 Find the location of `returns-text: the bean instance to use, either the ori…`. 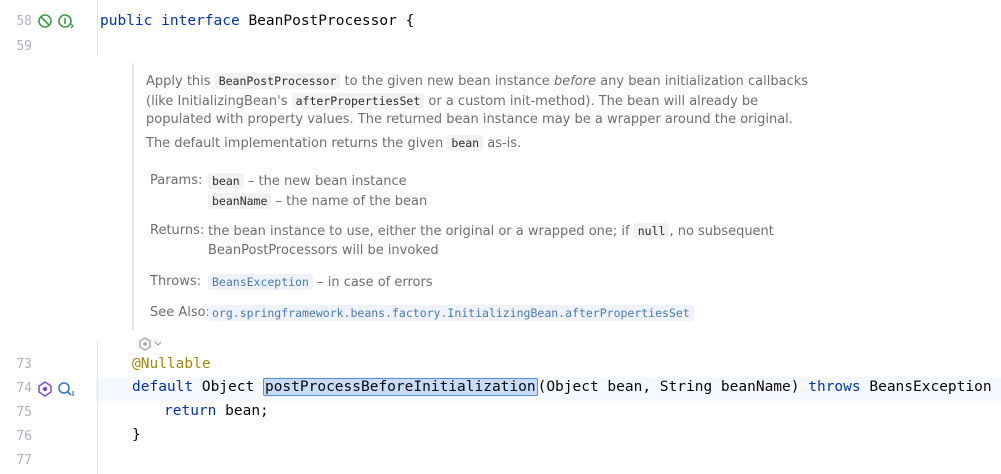

returns-text: the bean instance to use, either the ori… is located at coordinates (491, 231).